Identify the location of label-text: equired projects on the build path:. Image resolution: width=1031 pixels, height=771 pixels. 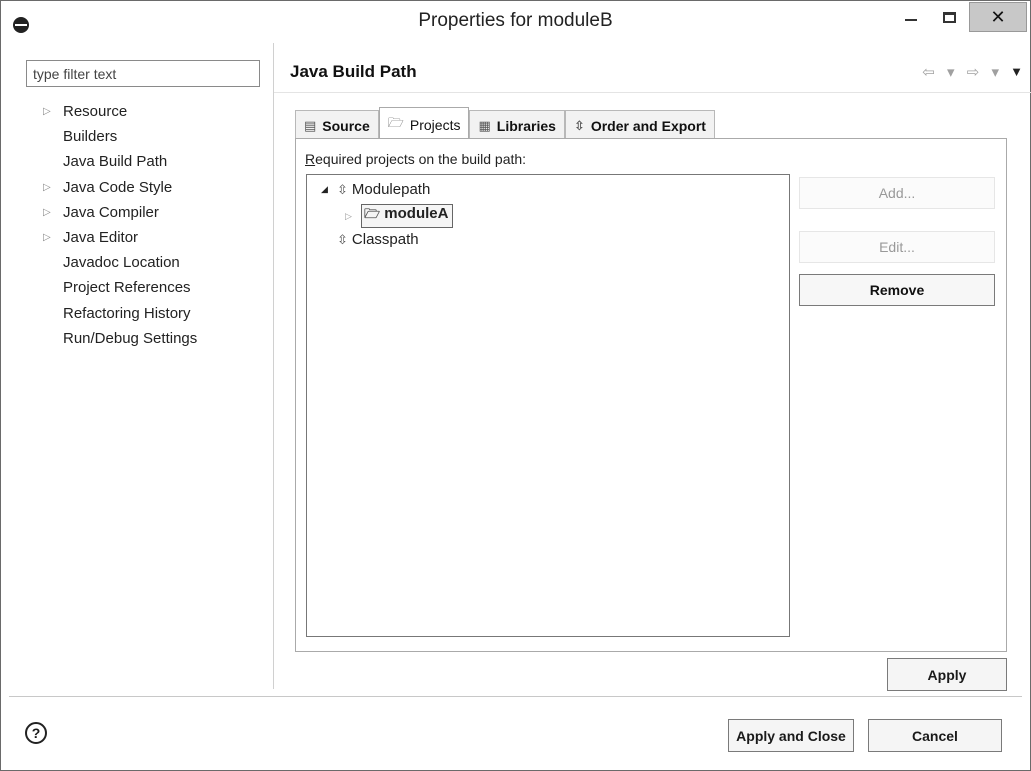
(421, 159).